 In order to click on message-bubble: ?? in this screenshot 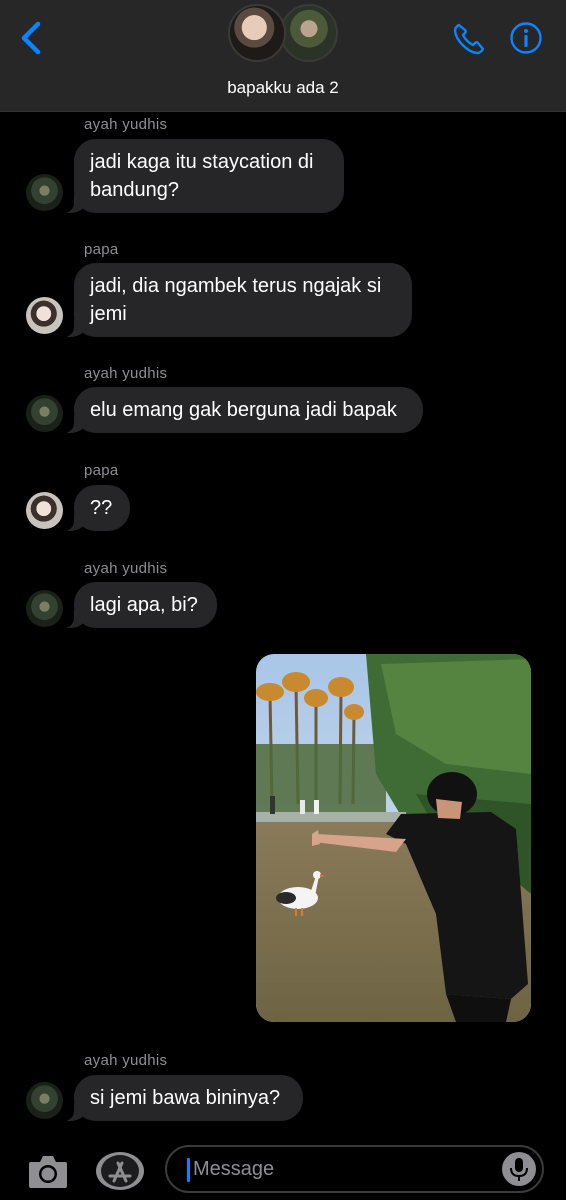, I will do `click(97, 508)`.